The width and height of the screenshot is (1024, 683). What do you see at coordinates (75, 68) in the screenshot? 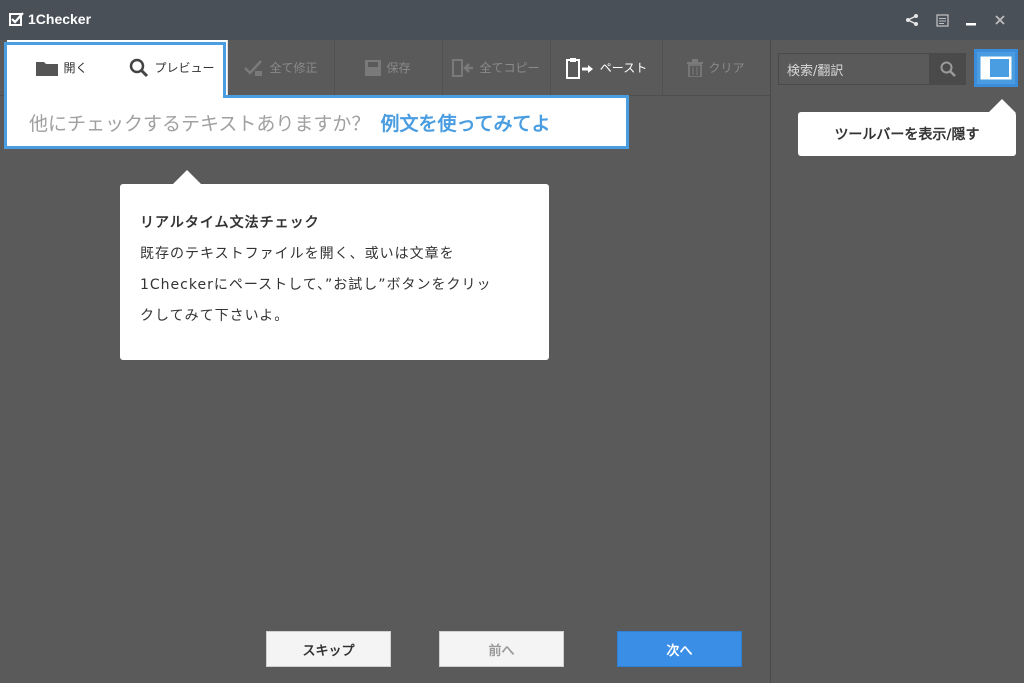
I see `open-label: 開く` at bounding box center [75, 68].